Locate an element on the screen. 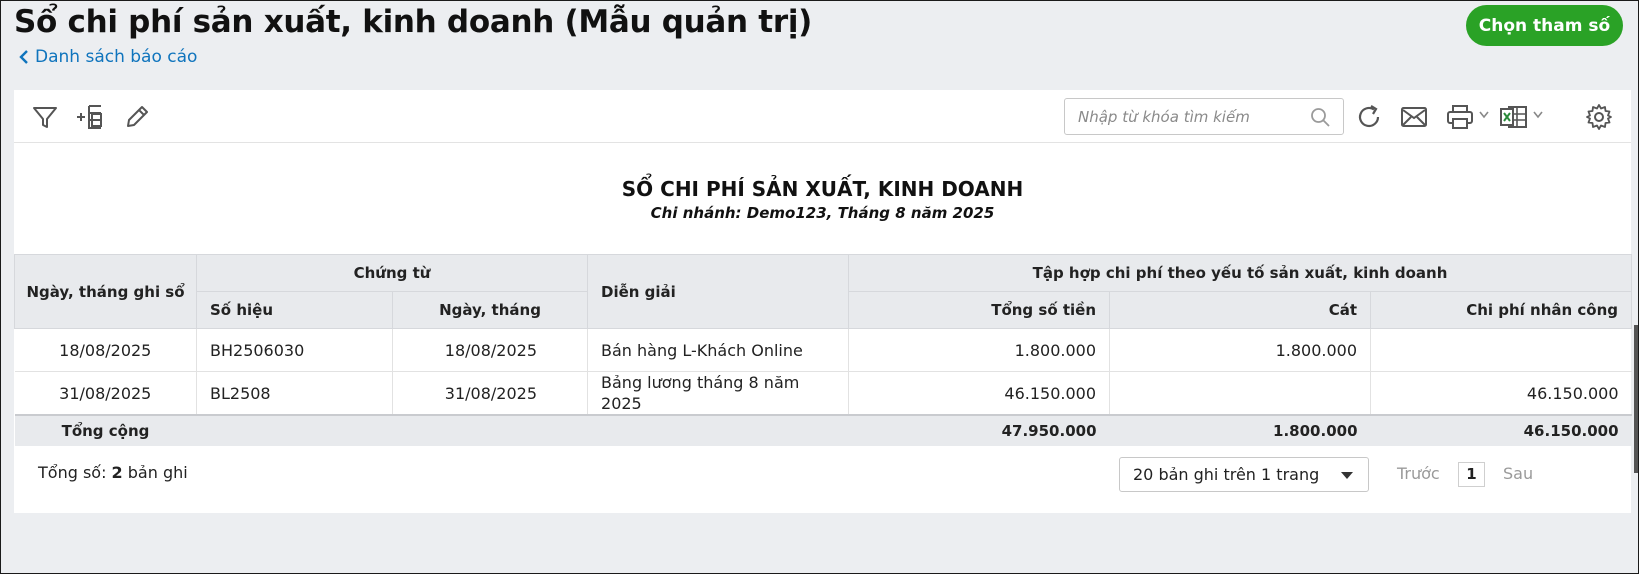 This screenshot has width=1639, height=574. header-date-recorded: Ngày, tháng ghi sổ is located at coordinates (105, 291).